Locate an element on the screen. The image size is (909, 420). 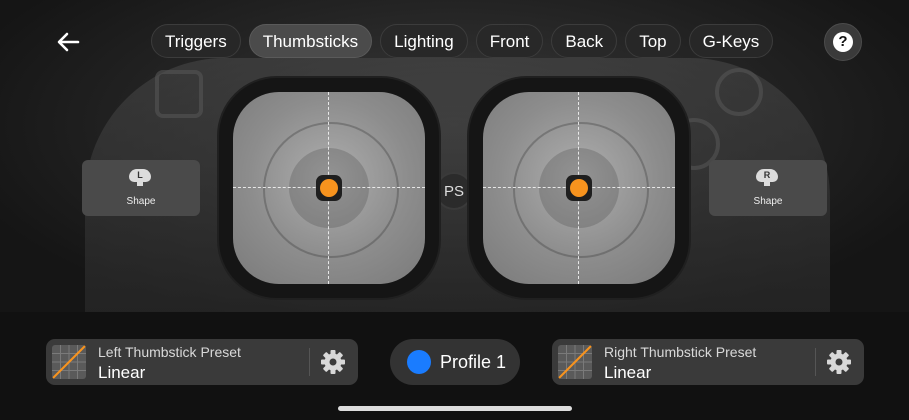
left-stick-position-indicator is located at coordinates (329, 188).